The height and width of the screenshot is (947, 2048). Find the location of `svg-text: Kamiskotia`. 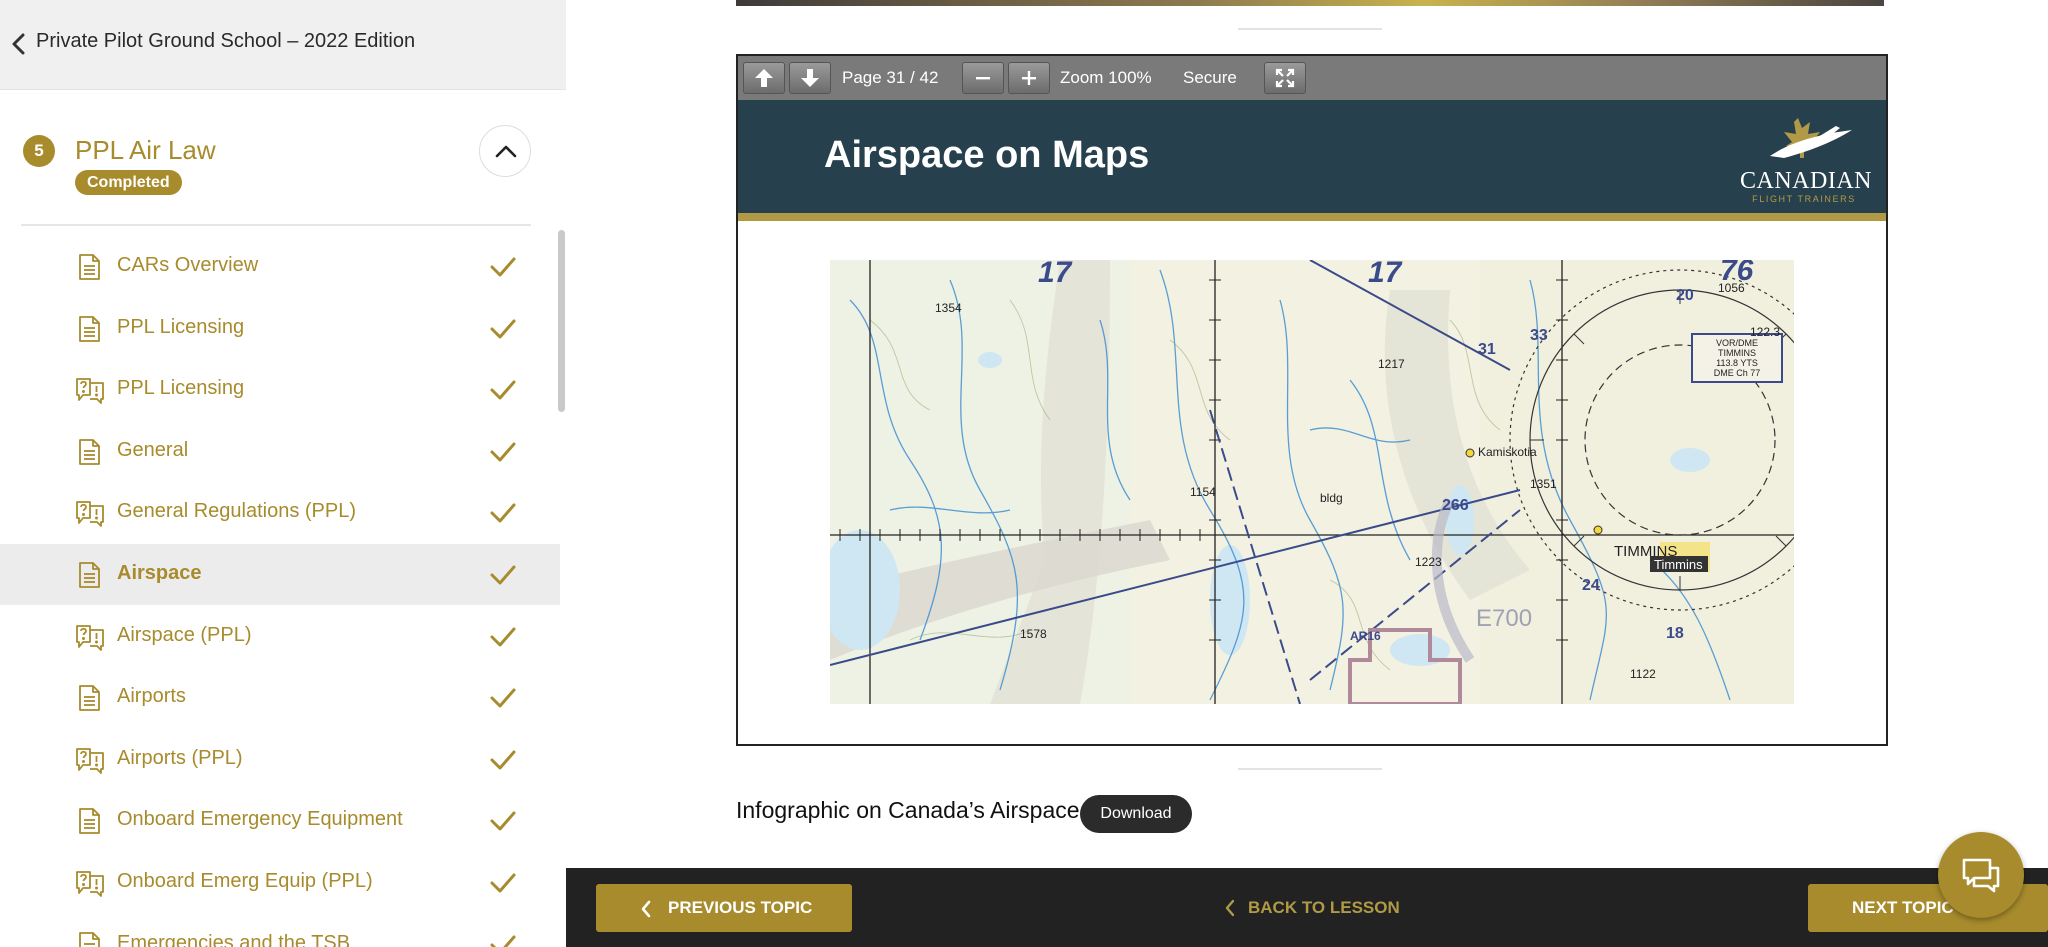

svg-text: Kamiskotia is located at coordinates (1507, 452).